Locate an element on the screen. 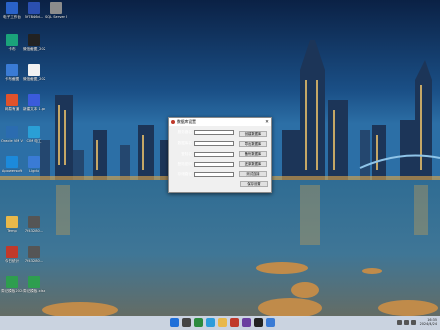  field-storage-path: 存储路径 D:\DATA is located at coordinates (203, 174).